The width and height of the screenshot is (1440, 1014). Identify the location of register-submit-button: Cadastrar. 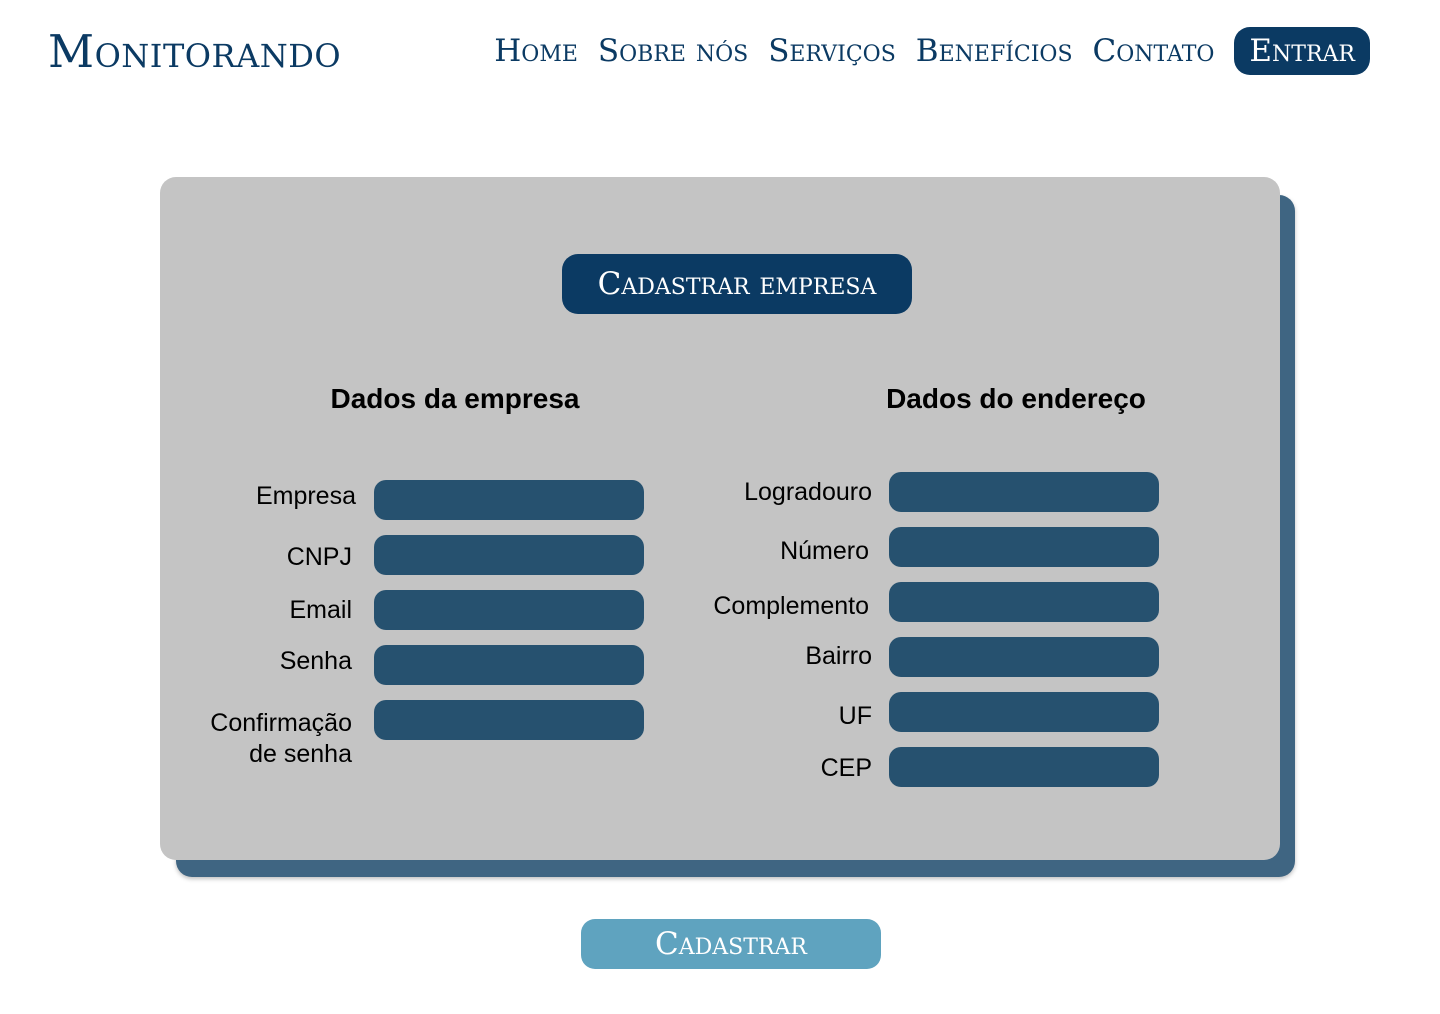
(731, 944).